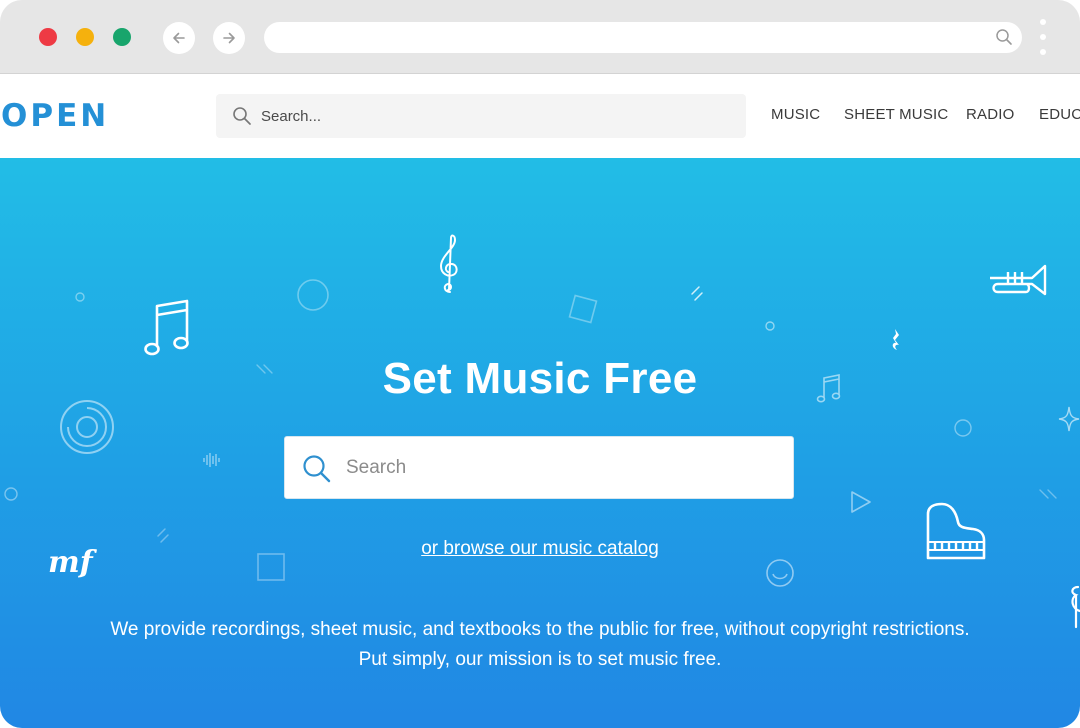  I want to click on play-icon, so click(861, 502).